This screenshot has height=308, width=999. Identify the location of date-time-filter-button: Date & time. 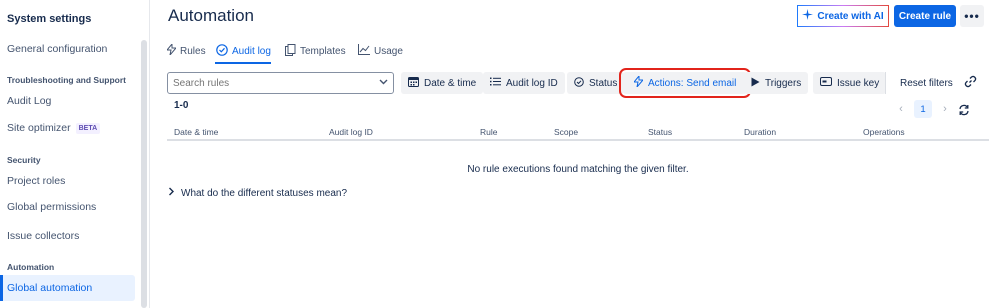
(442, 83).